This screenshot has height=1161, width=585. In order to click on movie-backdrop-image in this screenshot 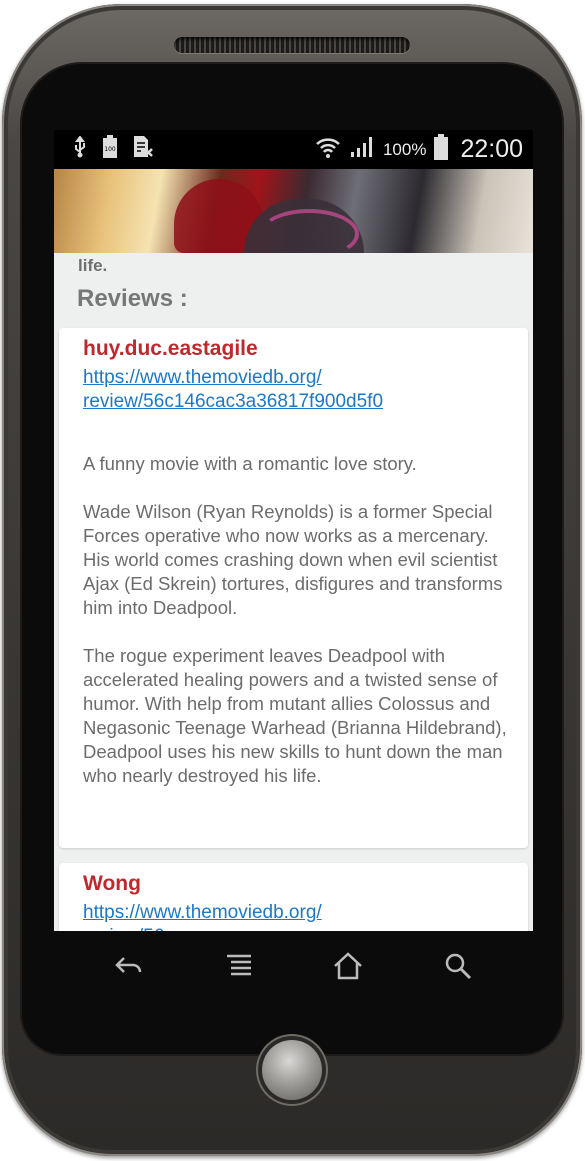, I will do `click(293, 214)`.